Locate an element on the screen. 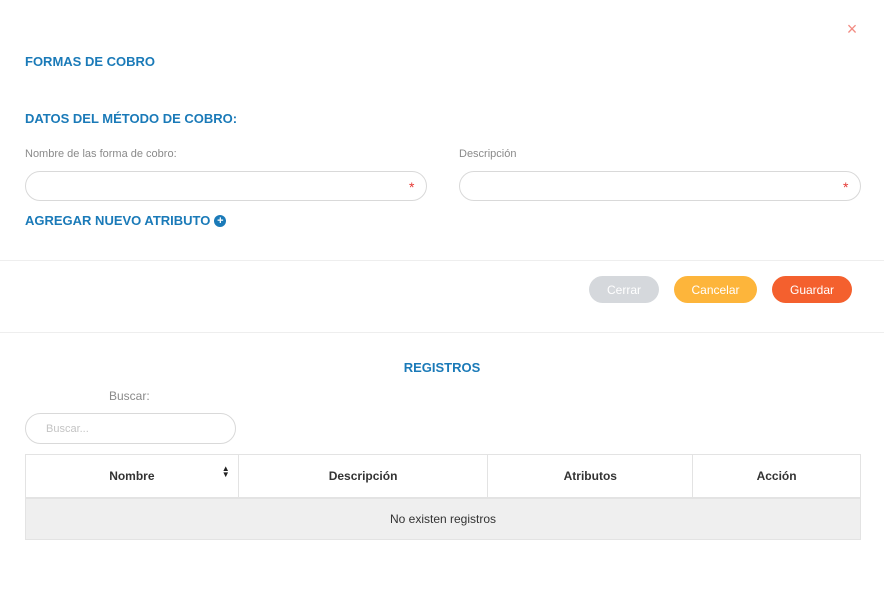 The image size is (884, 597). add-attribute-label: AGREGAR NUEVO ATRIBUTO is located at coordinates (118, 220).